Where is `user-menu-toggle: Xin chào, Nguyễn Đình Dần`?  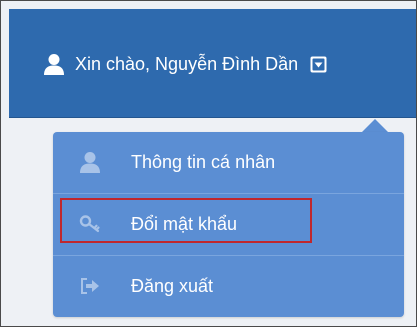 user-menu-toggle: Xin chào, Nguyễn Đình Dần is located at coordinates (185, 64).